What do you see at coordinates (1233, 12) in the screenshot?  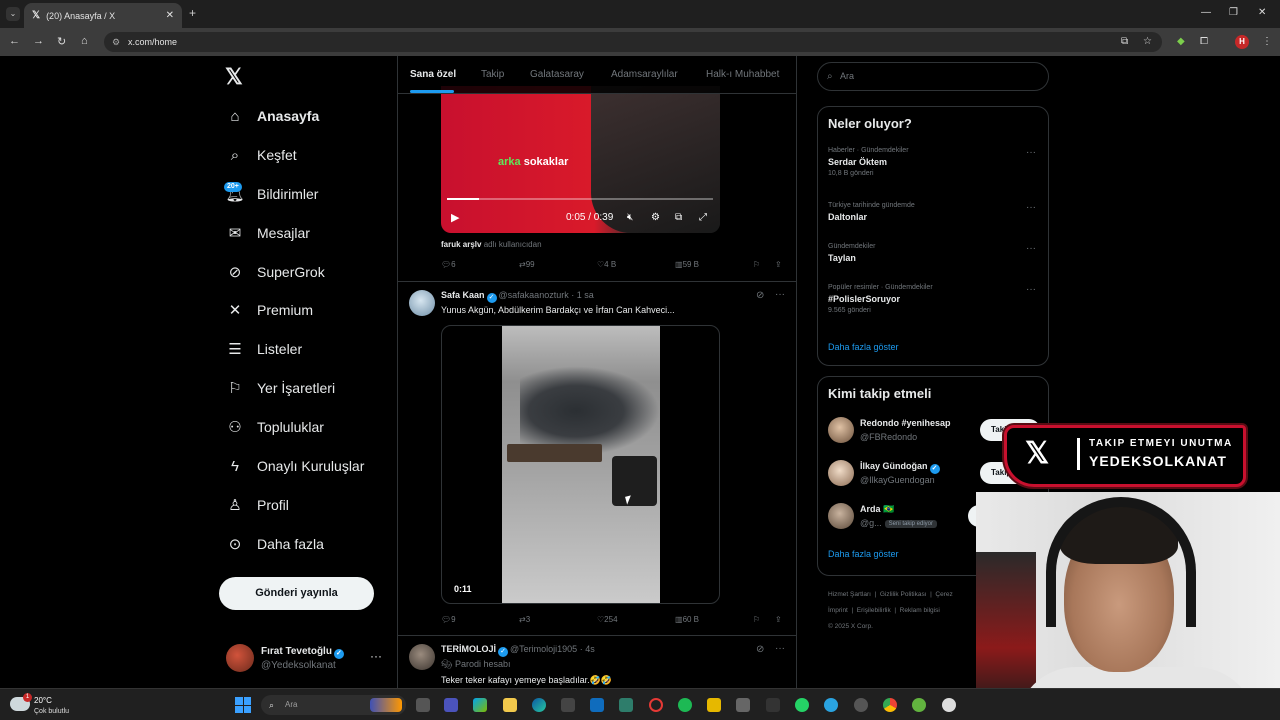 I see `restore-icon: ❐` at bounding box center [1233, 12].